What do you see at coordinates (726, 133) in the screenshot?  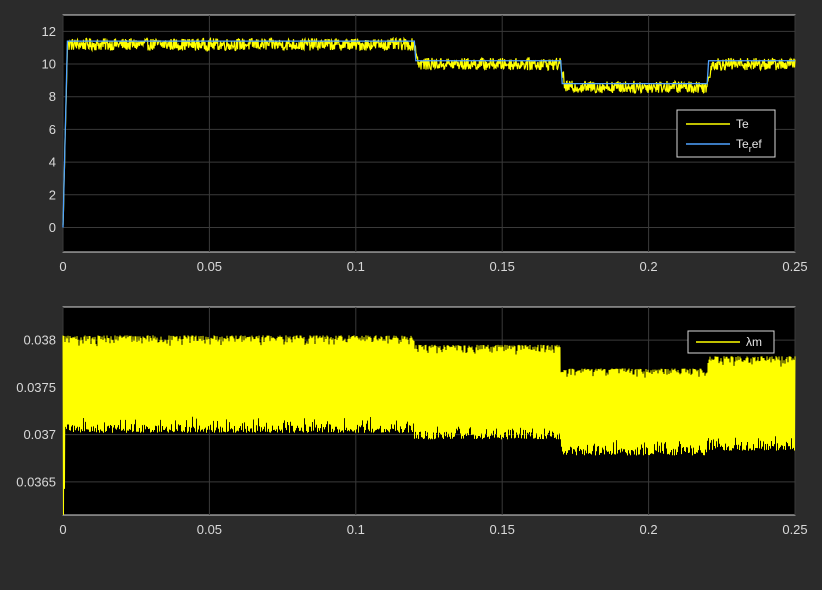 I see `legend-torque: Te Teref` at bounding box center [726, 133].